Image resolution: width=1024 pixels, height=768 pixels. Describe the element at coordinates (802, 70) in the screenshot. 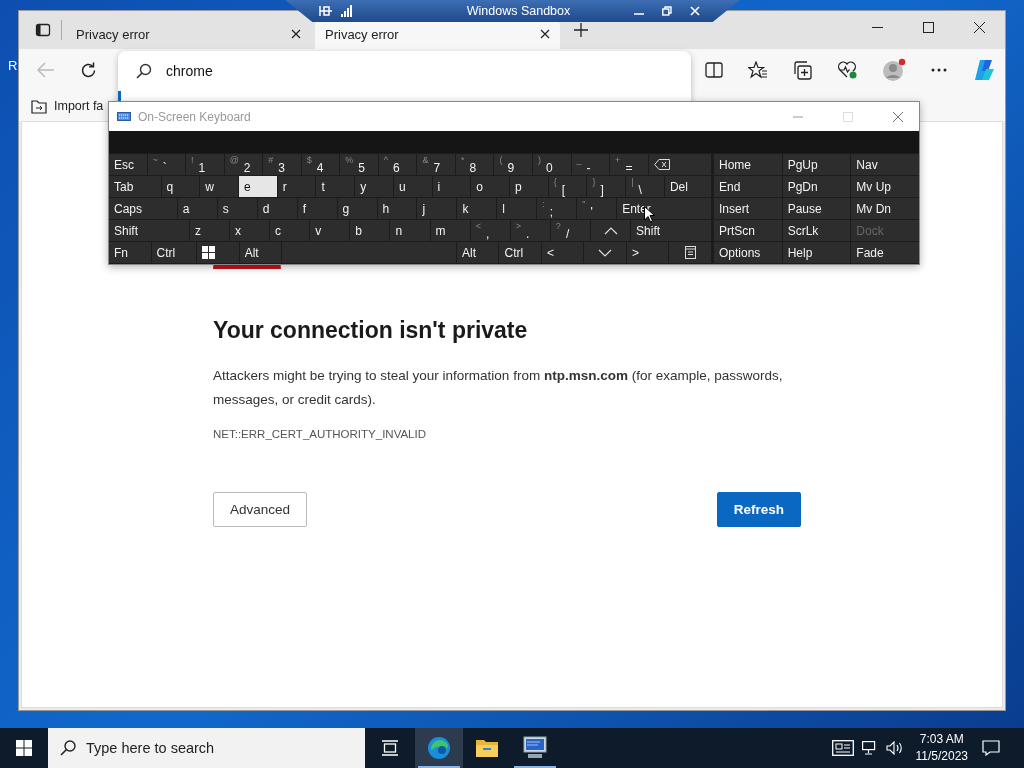

I see `collections-icon` at that location.